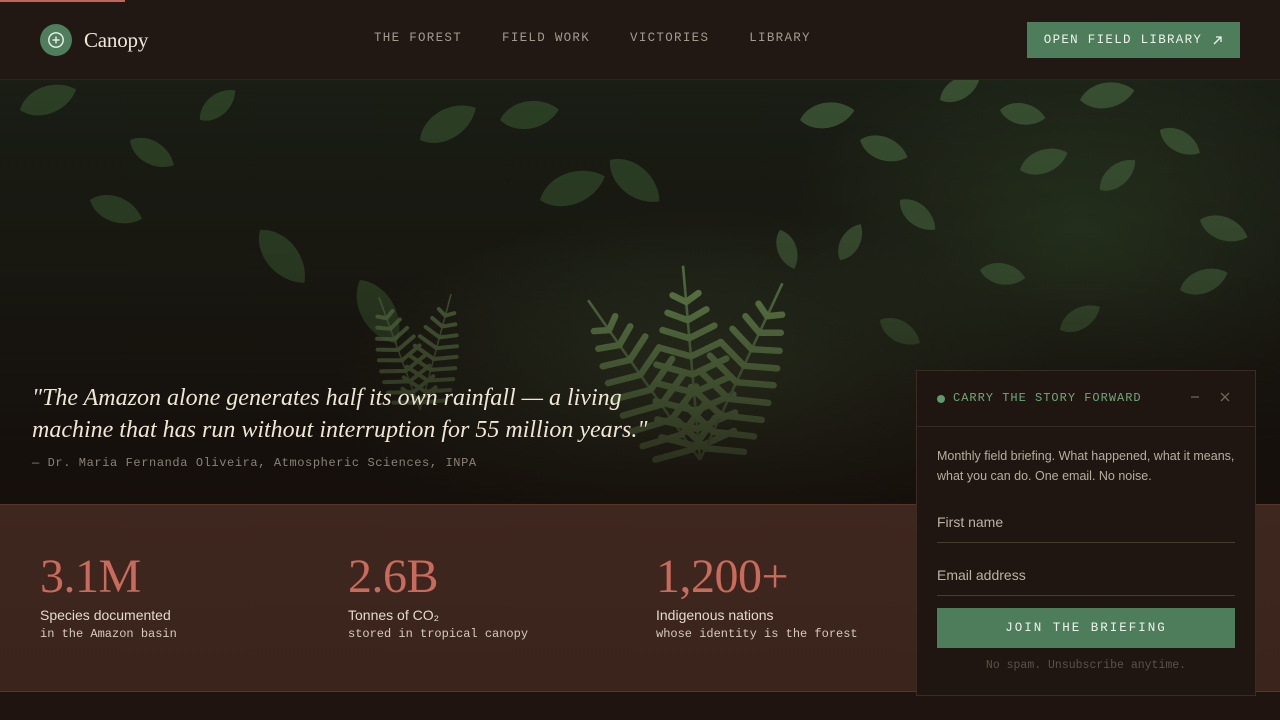  Describe the element at coordinates (941, 399) in the screenshot. I see `status-dot` at that location.